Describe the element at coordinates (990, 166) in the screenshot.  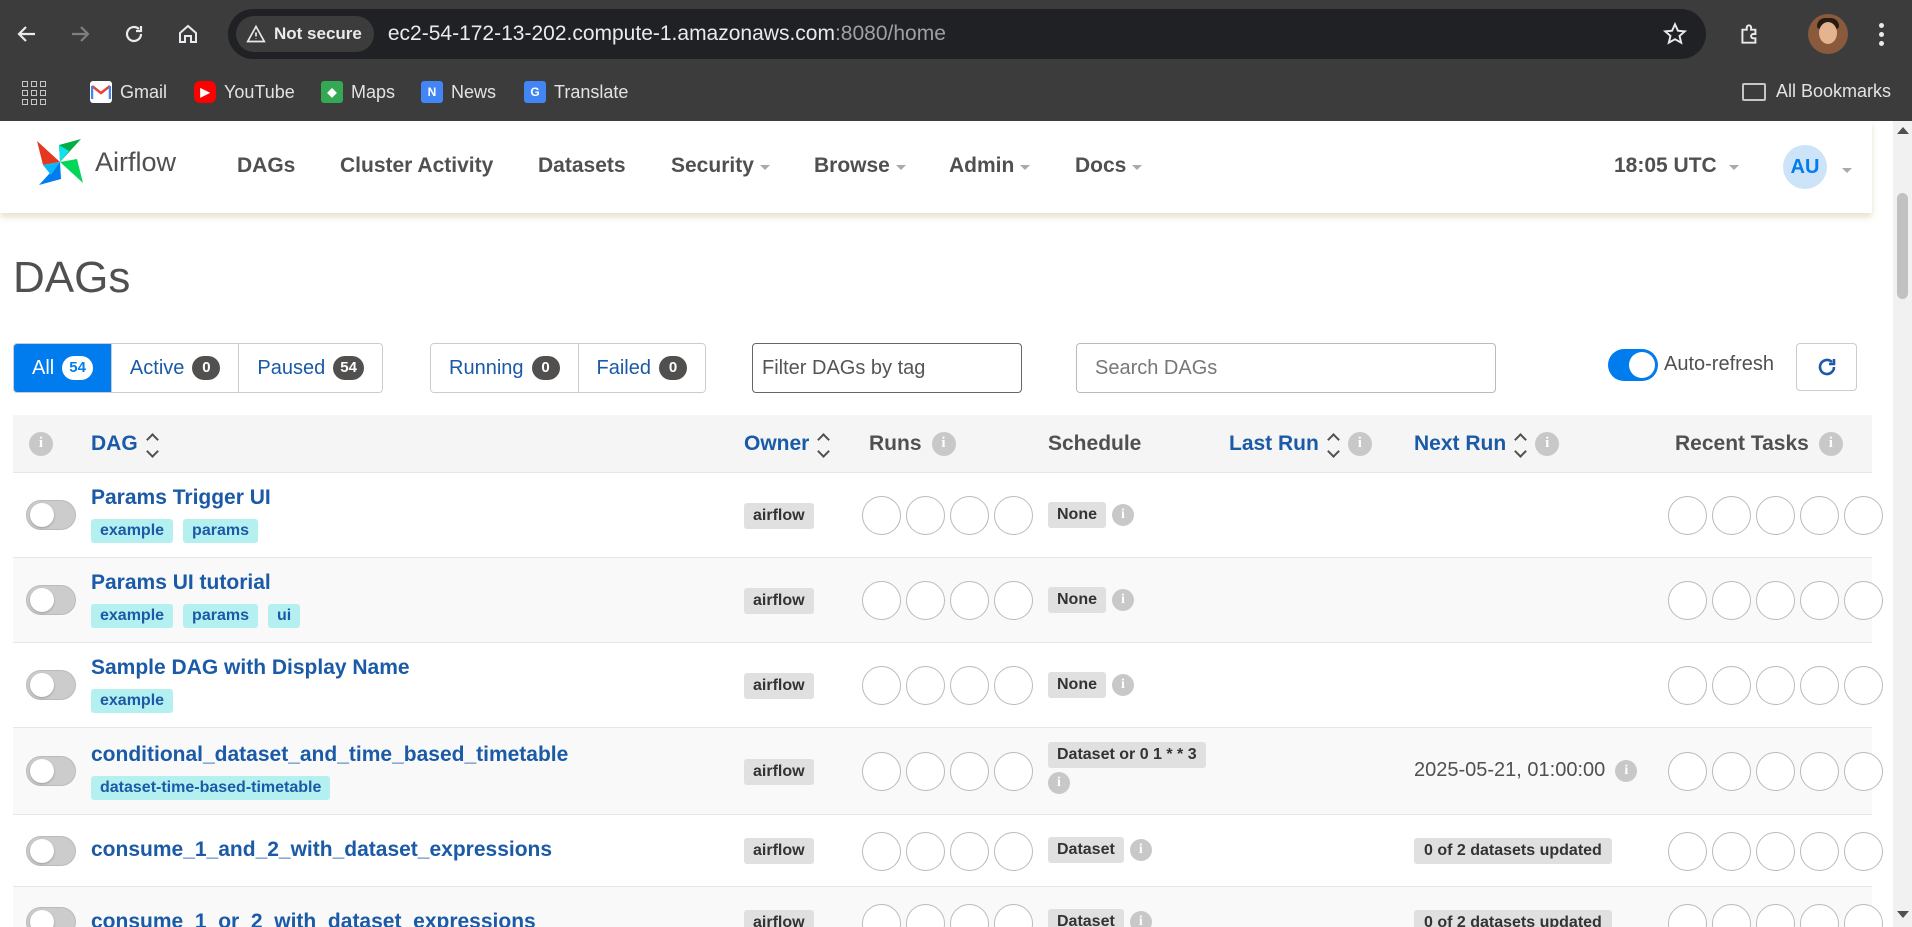
I see `nav-admin: Admin` at that location.